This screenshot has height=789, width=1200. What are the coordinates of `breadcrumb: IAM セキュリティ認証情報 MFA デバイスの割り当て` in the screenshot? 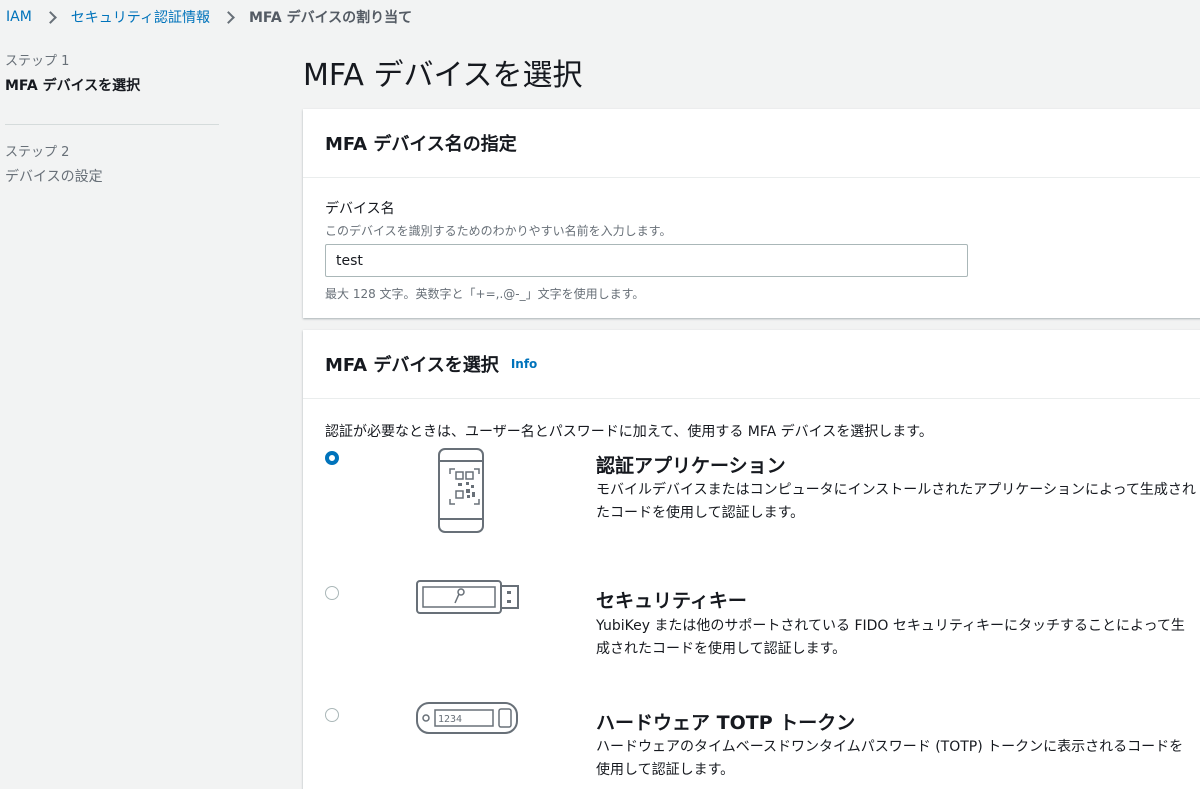 It's located at (209, 17).